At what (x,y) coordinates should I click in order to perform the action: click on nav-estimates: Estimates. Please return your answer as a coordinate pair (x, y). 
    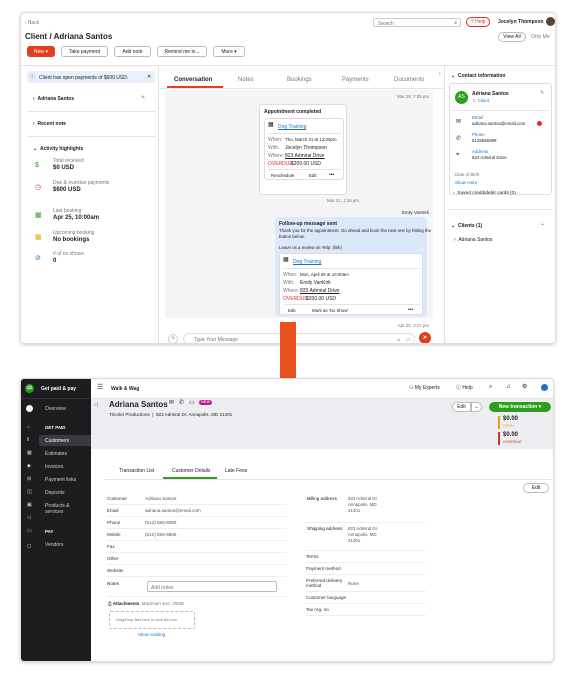
    Looking at the image, I should click on (56, 454).